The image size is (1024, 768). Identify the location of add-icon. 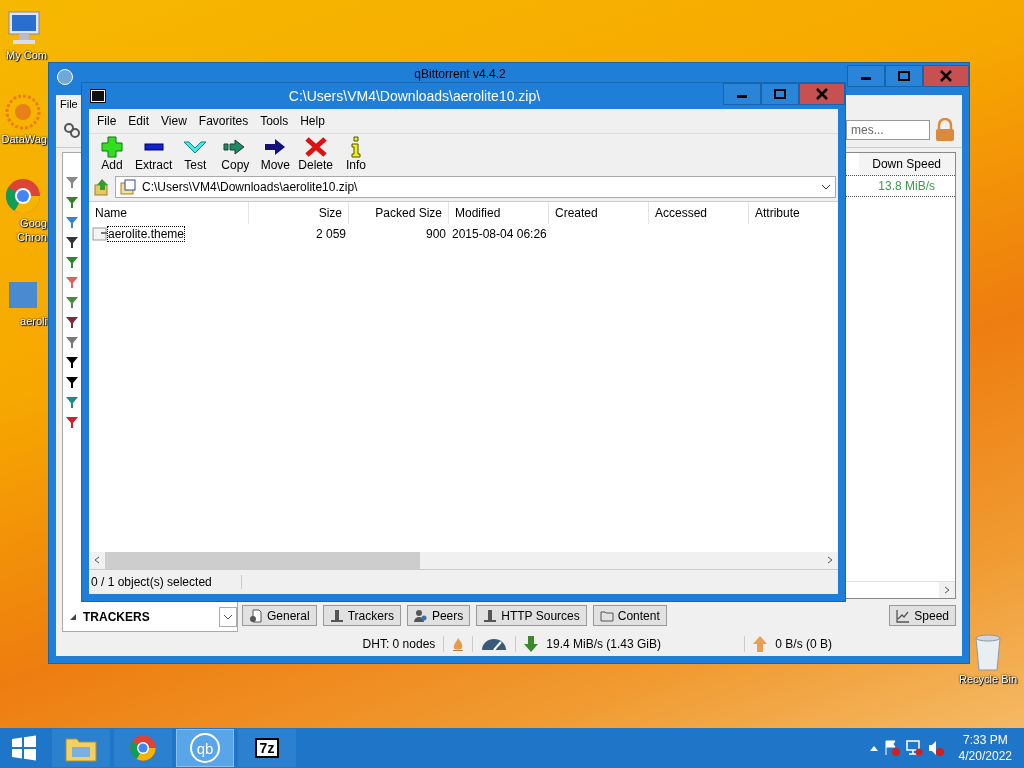
(112, 147).